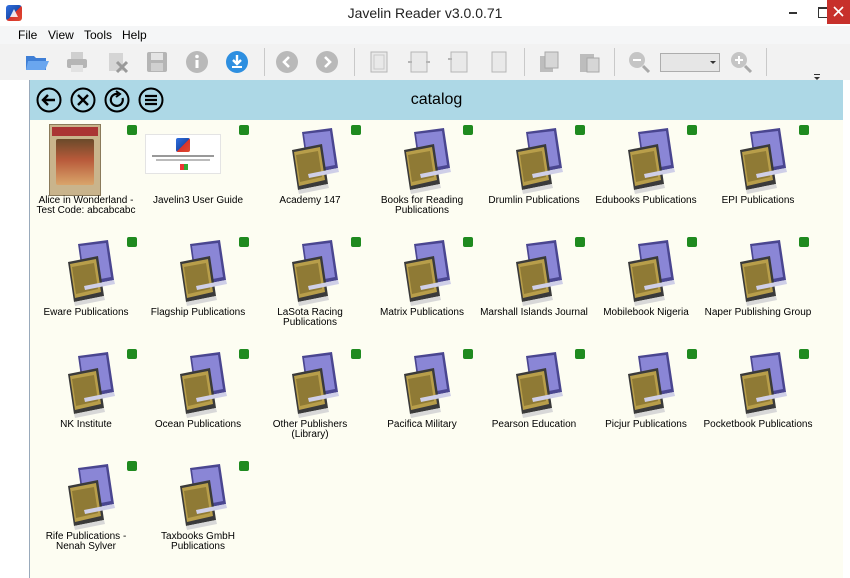  I want to click on rotate-left-icon, so click(459, 62).